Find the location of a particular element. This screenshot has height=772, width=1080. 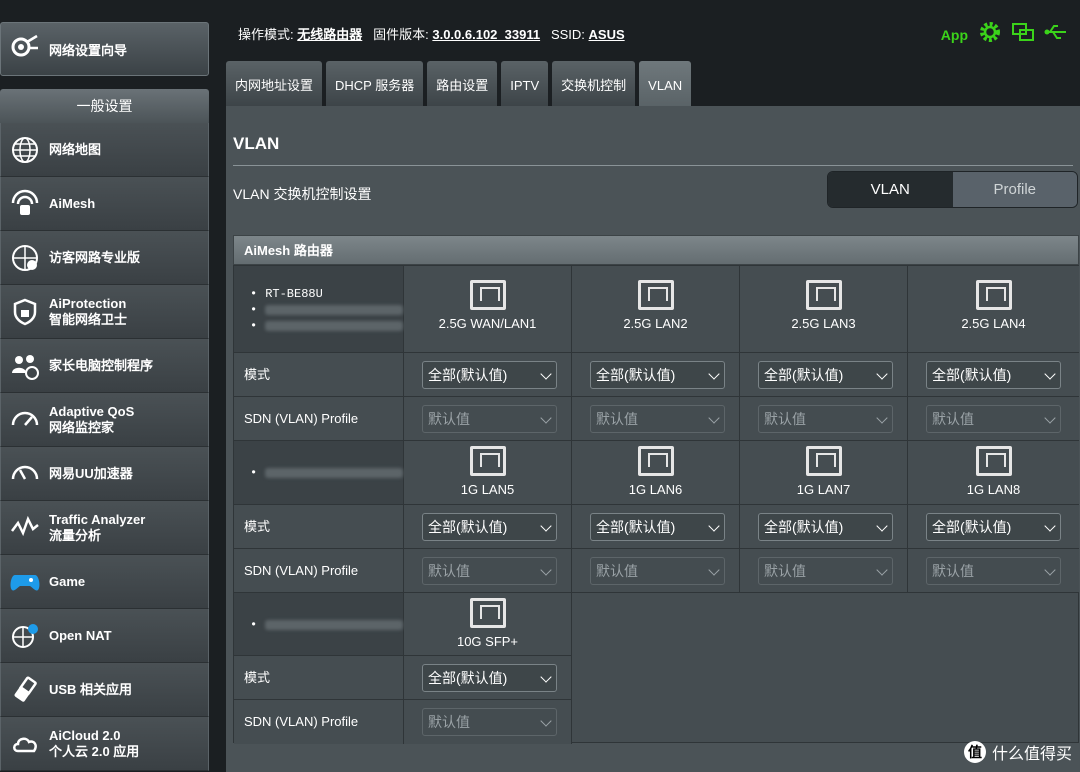

sidebar-item-aimesh: AiMesh is located at coordinates (104, 204).